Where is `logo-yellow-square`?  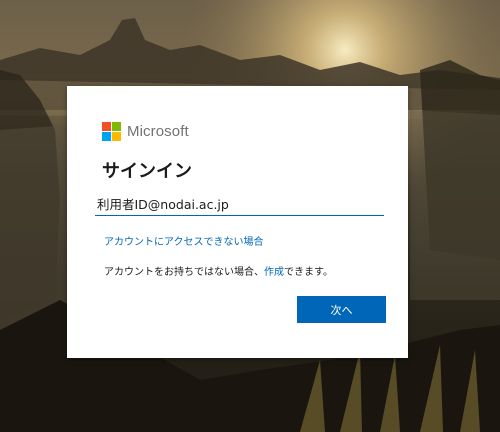 logo-yellow-square is located at coordinates (116, 136).